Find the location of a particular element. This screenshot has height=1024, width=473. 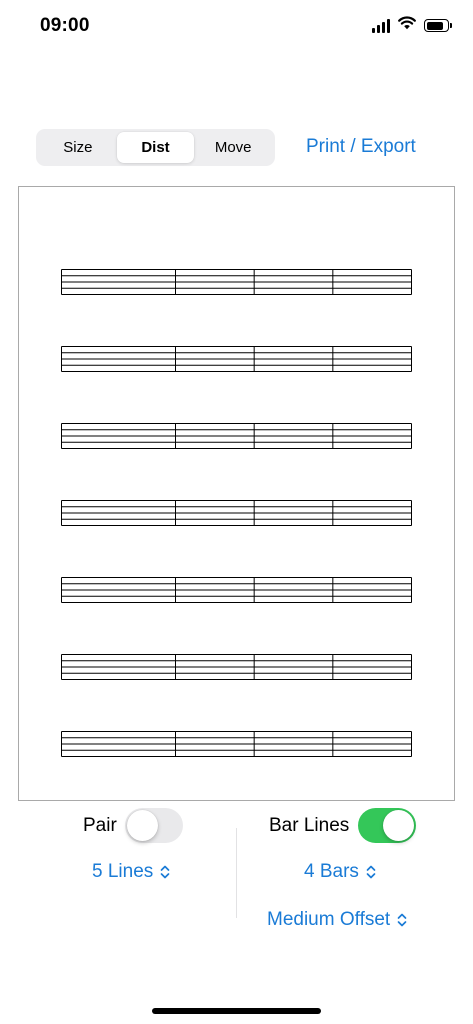

controls-divider is located at coordinates (236, 873).